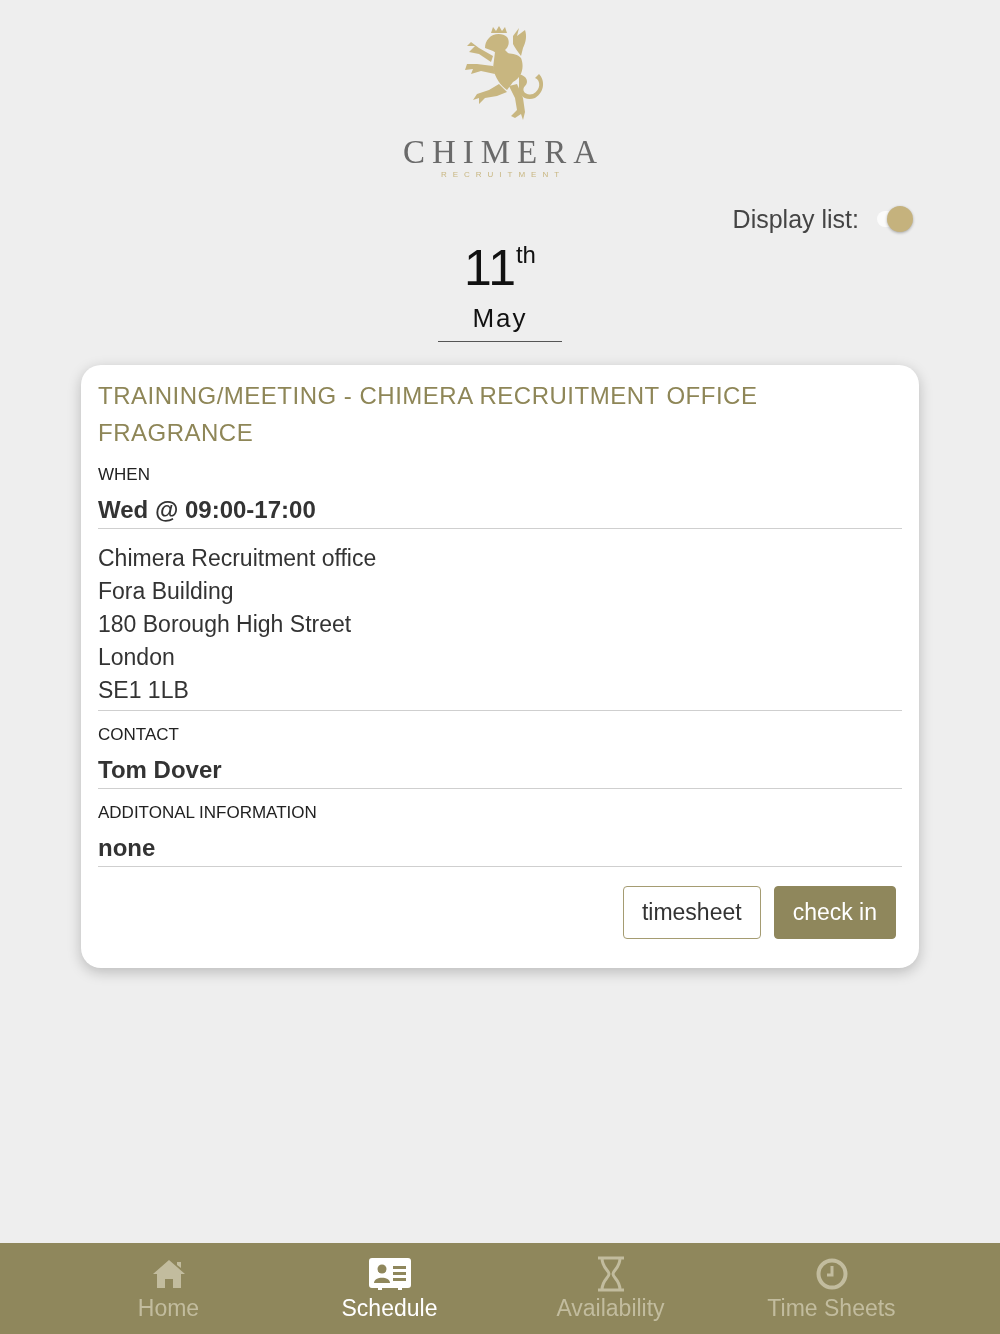 The height and width of the screenshot is (1334, 1000). What do you see at coordinates (166, 591) in the screenshot?
I see `address-line: Fora Building` at bounding box center [166, 591].